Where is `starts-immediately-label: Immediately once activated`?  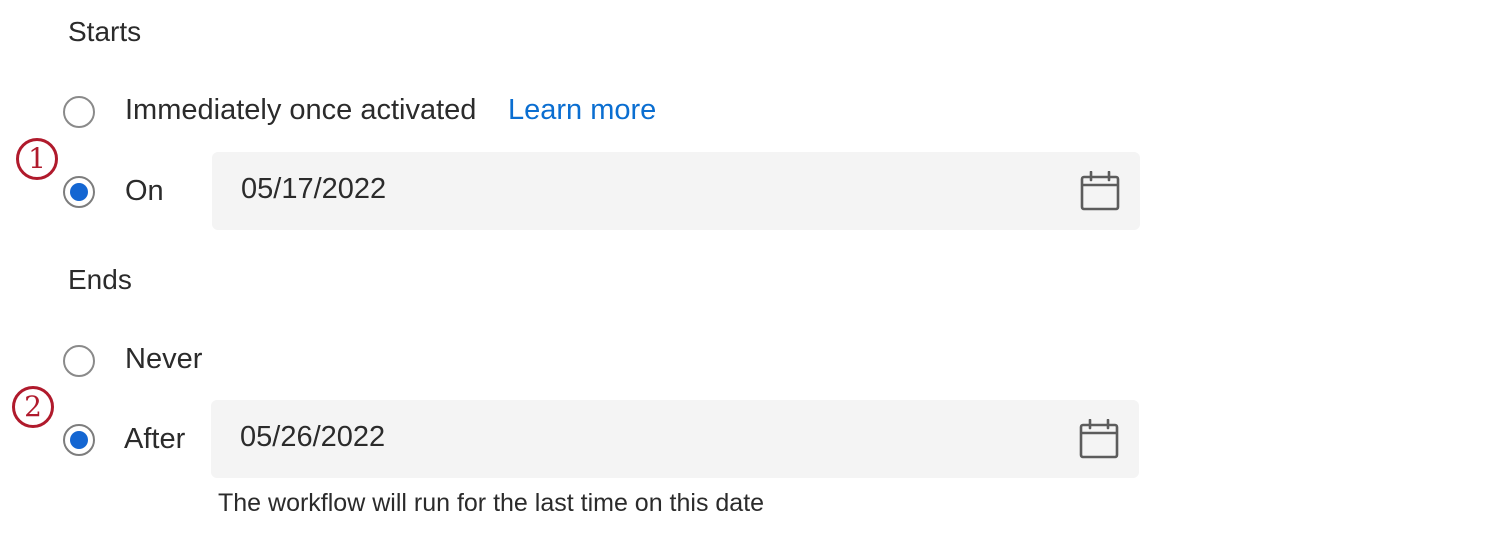 starts-immediately-label: Immediately once activated is located at coordinates (301, 110).